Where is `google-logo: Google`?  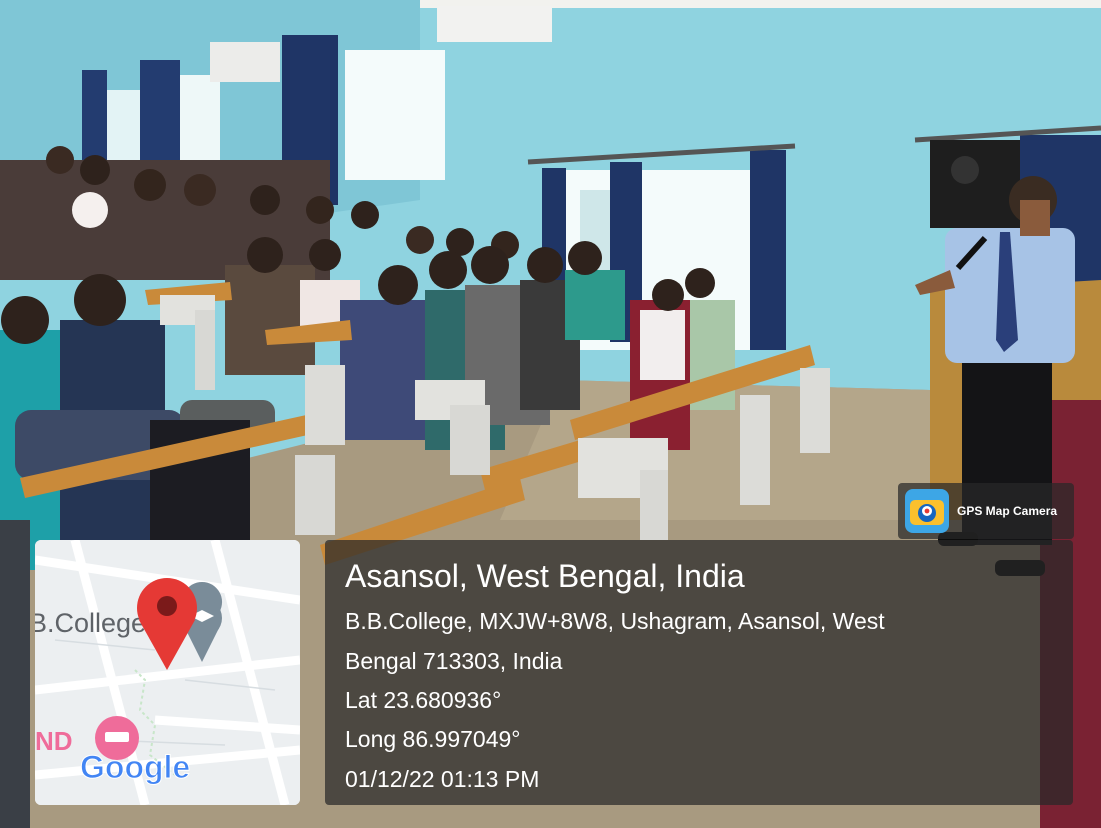 google-logo: Google is located at coordinates (135, 767).